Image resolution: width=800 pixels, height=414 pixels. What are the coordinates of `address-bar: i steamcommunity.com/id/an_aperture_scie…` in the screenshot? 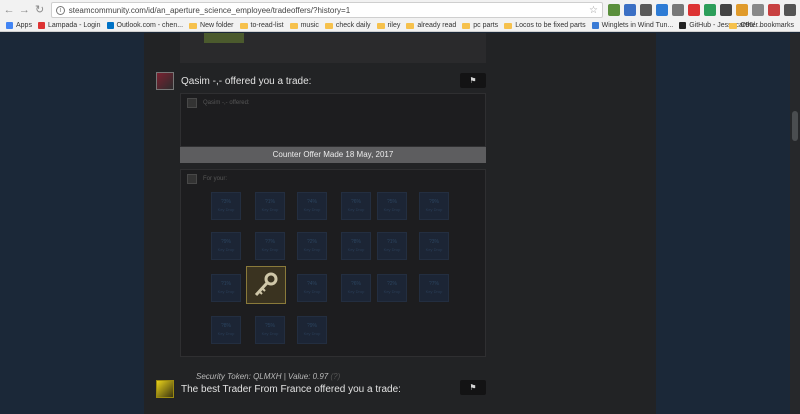 It's located at (326, 10).